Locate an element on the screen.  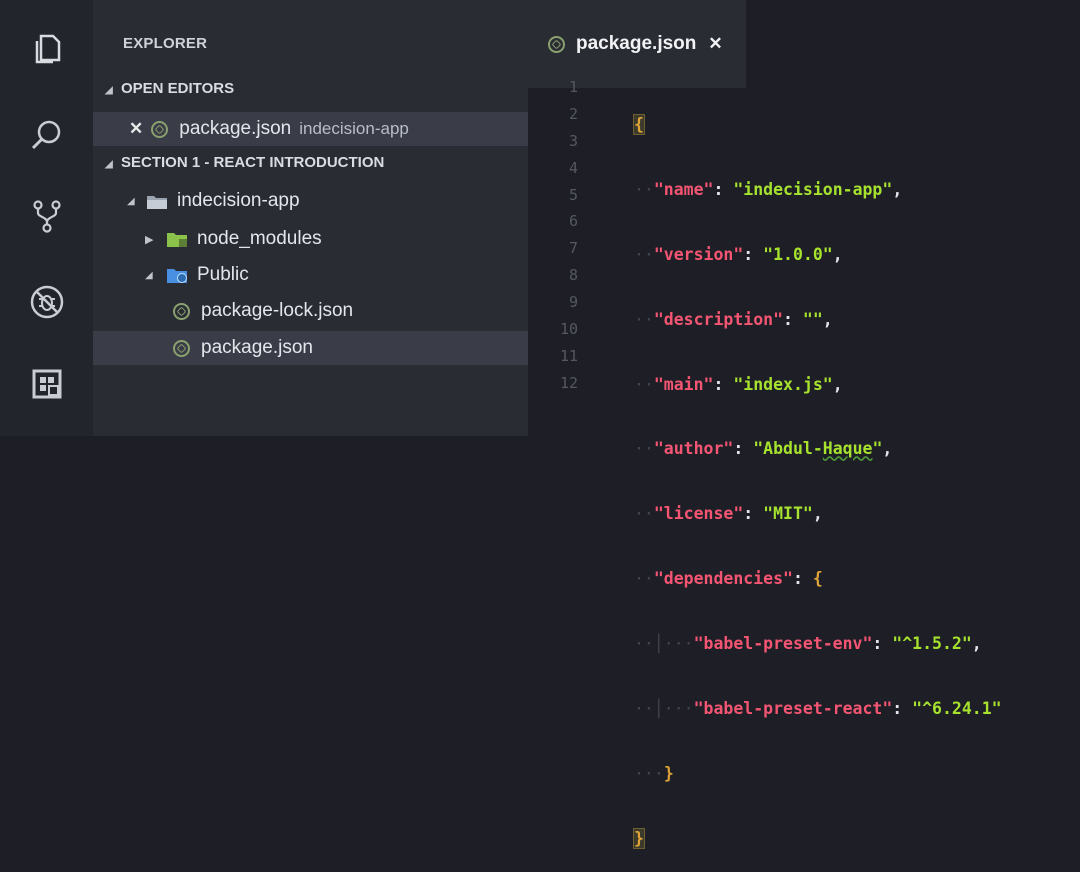
source-control-icon is located at coordinates (47, 216).